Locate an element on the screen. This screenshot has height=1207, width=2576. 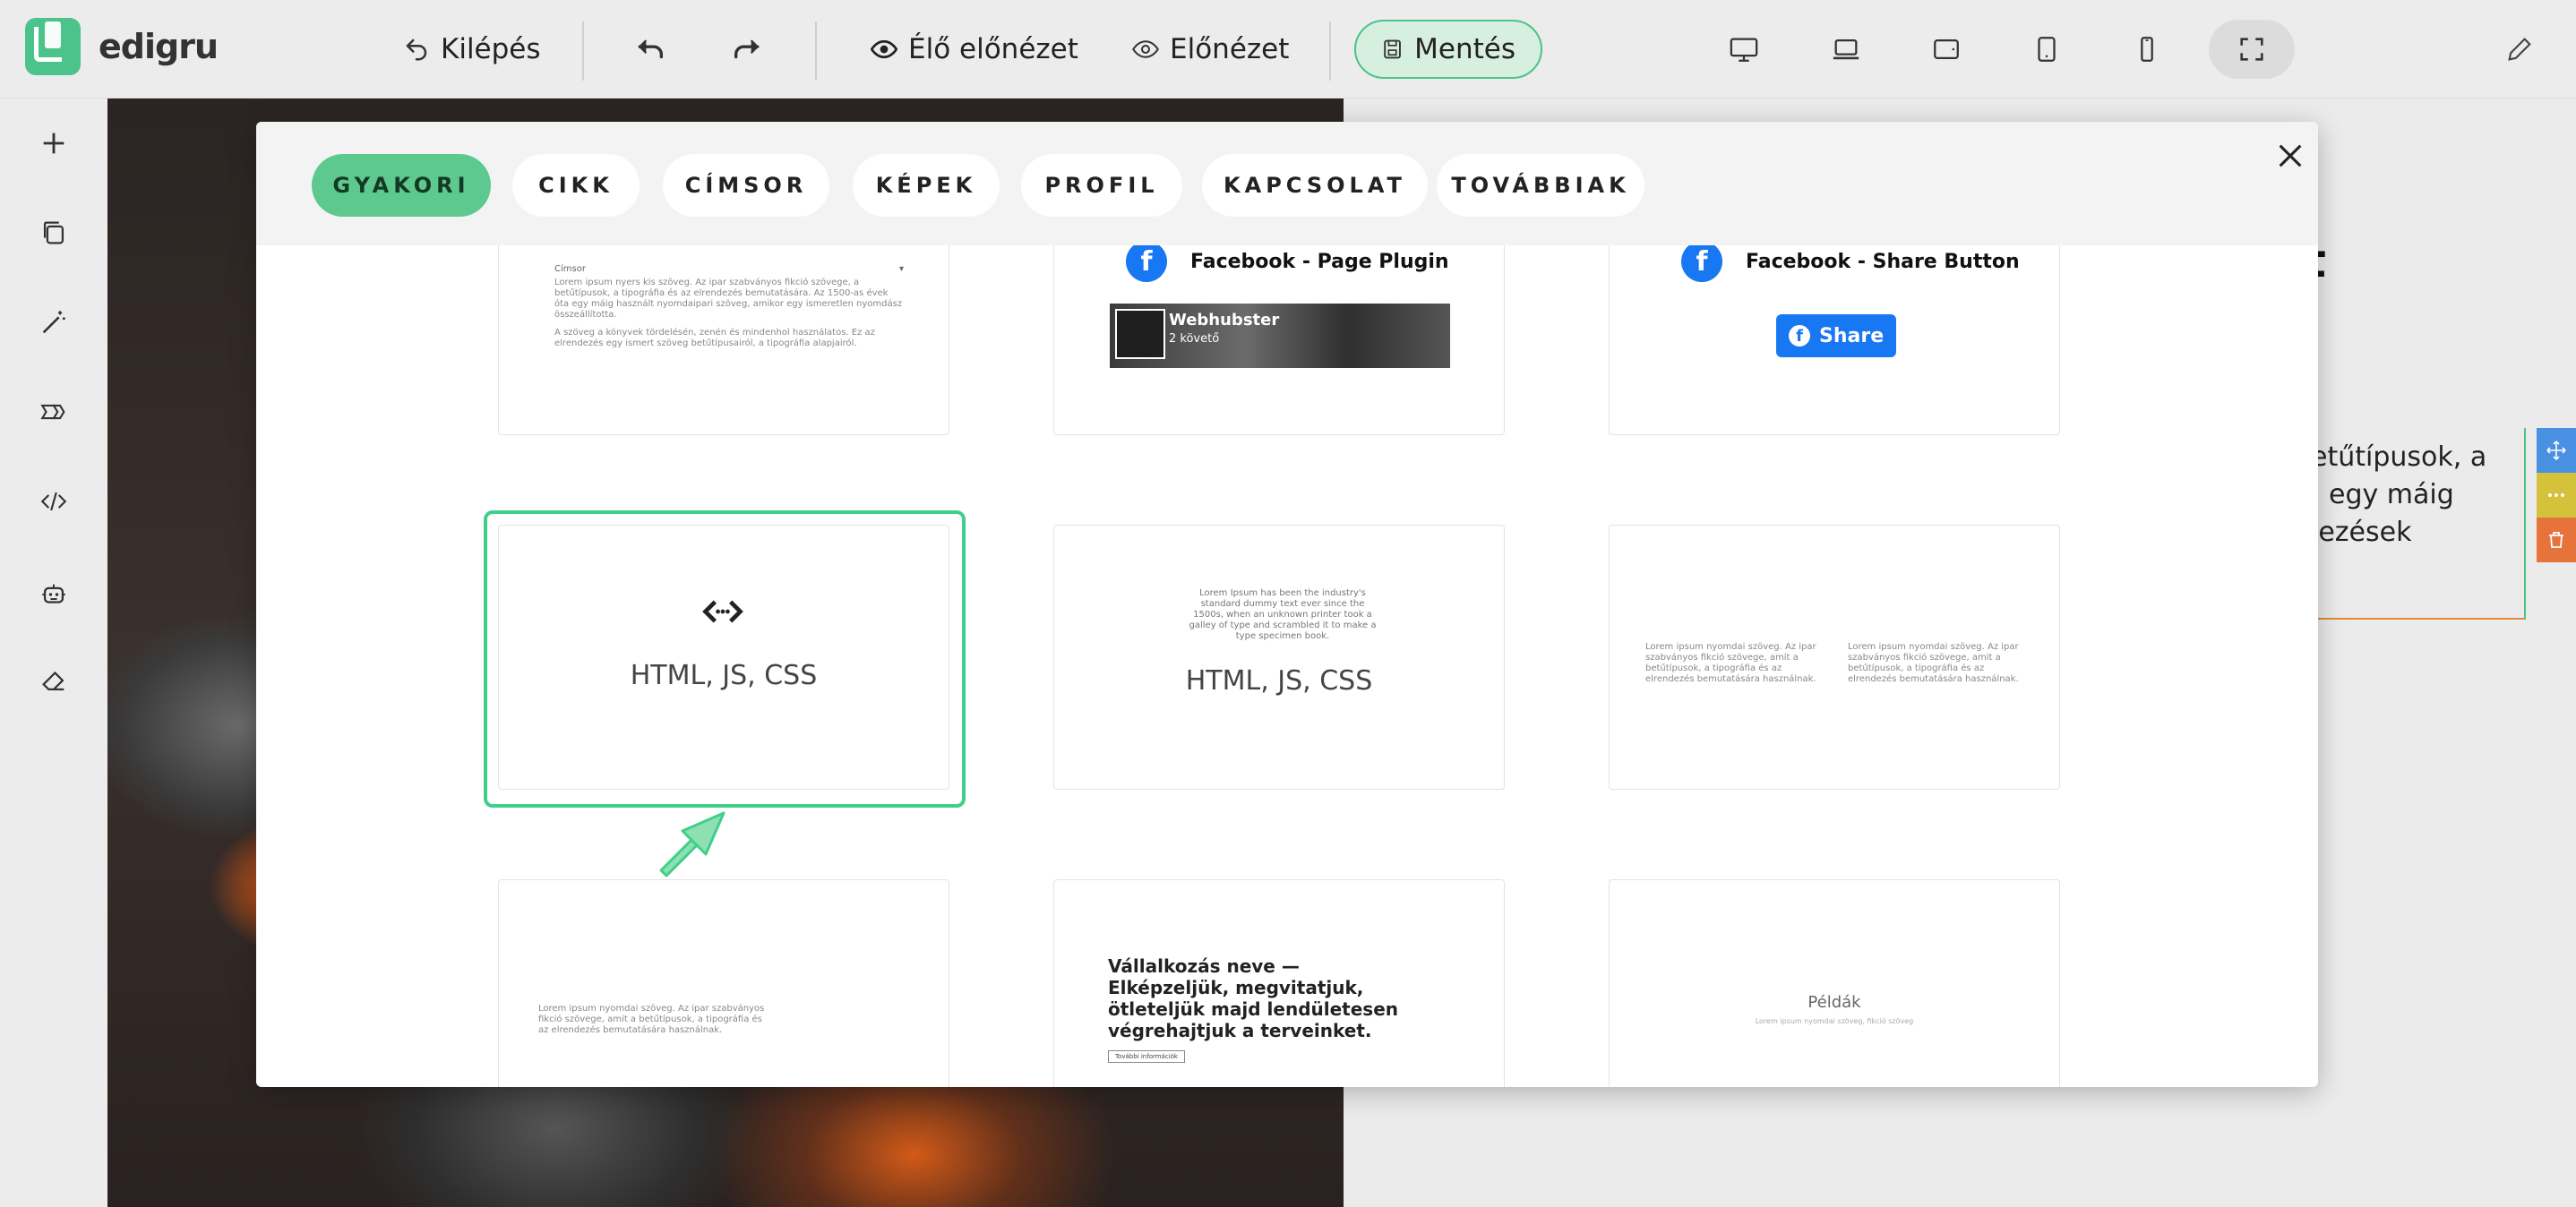
delete-element-button is located at coordinates (2556, 540).